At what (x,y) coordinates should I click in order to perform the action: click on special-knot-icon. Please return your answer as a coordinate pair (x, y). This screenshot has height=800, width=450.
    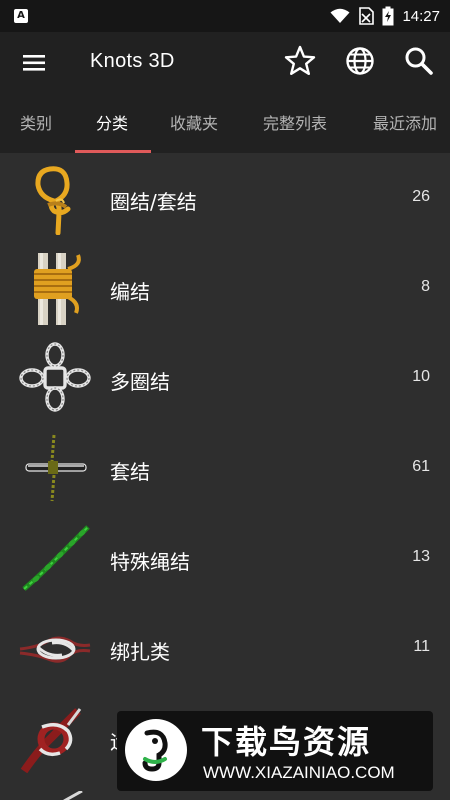
    Looking at the image, I should click on (56, 558).